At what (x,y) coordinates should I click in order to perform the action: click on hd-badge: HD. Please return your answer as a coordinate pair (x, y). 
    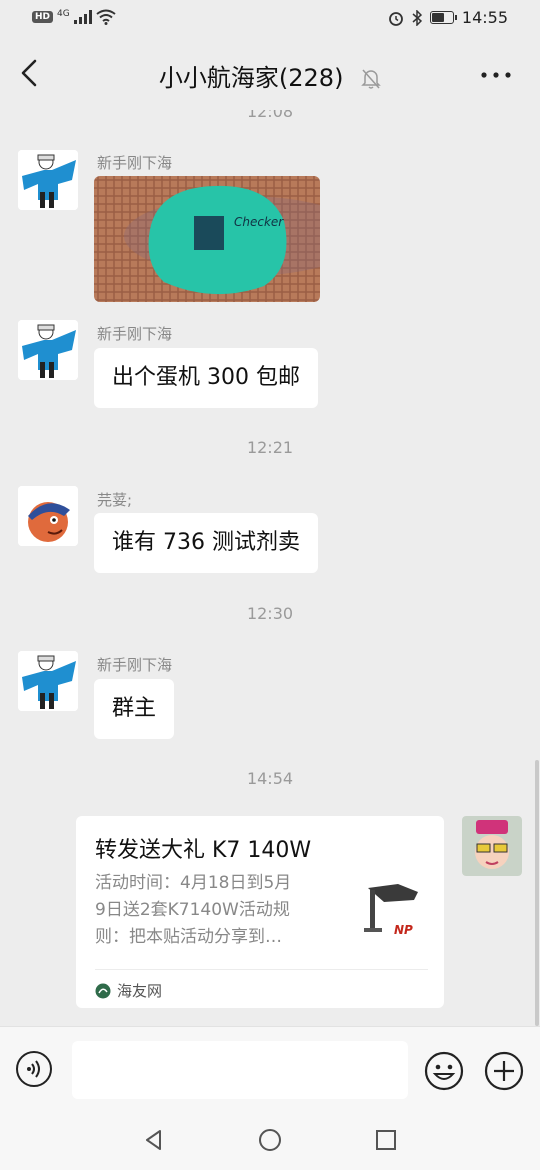
    Looking at the image, I should click on (43, 17).